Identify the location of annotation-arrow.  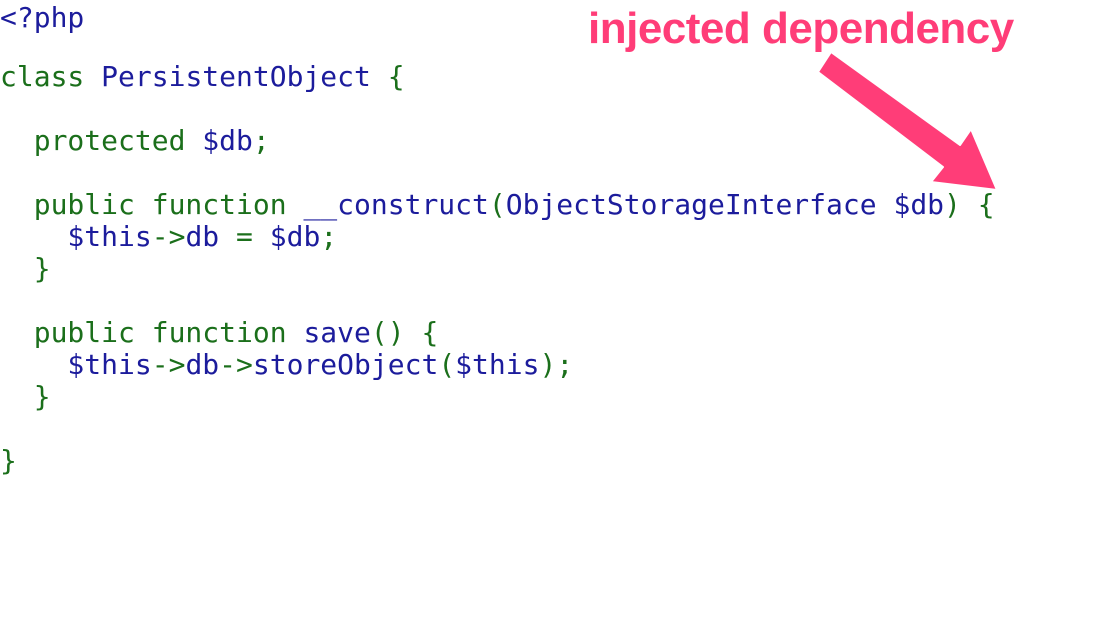
(907, 121).